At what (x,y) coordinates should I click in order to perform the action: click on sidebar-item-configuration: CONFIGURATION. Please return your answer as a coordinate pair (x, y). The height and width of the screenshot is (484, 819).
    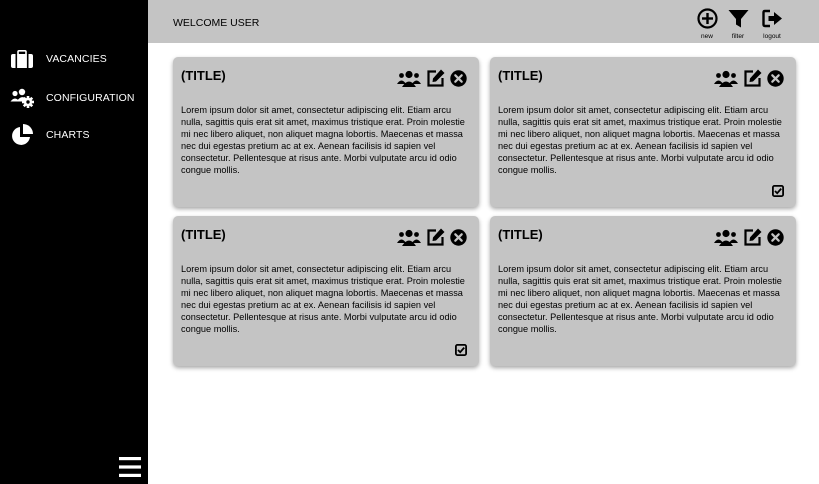
    Looking at the image, I should click on (72, 98).